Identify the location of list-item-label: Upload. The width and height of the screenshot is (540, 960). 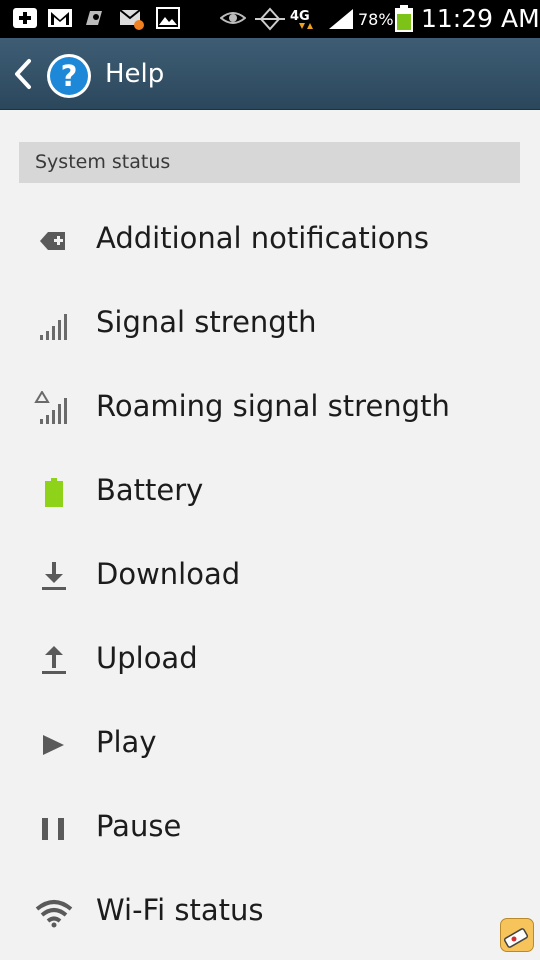
(147, 658).